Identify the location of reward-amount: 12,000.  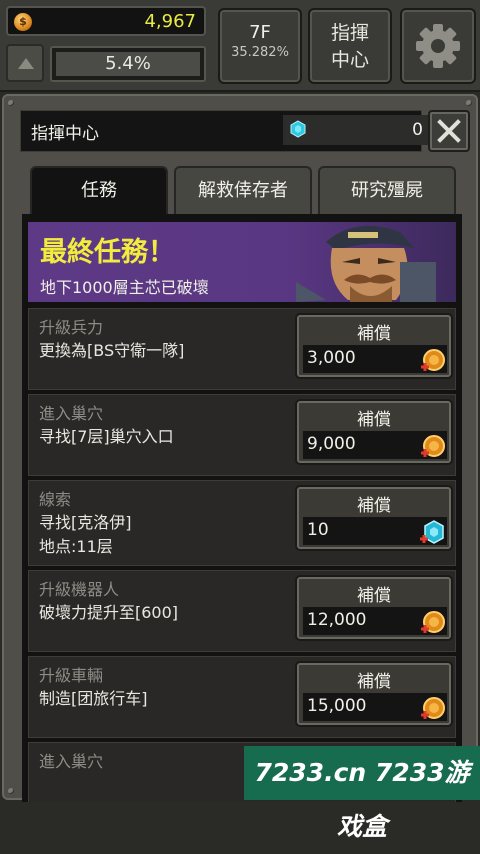
(337, 620).